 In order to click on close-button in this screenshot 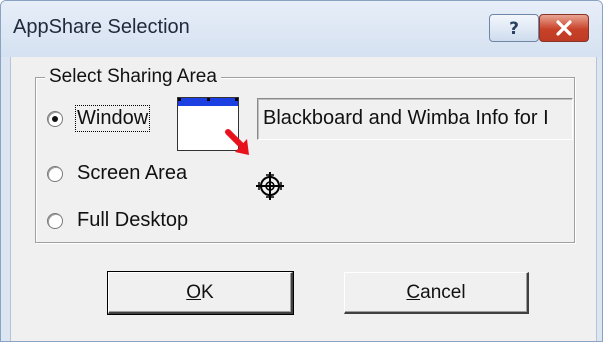, I will do `click(564, 28)`.